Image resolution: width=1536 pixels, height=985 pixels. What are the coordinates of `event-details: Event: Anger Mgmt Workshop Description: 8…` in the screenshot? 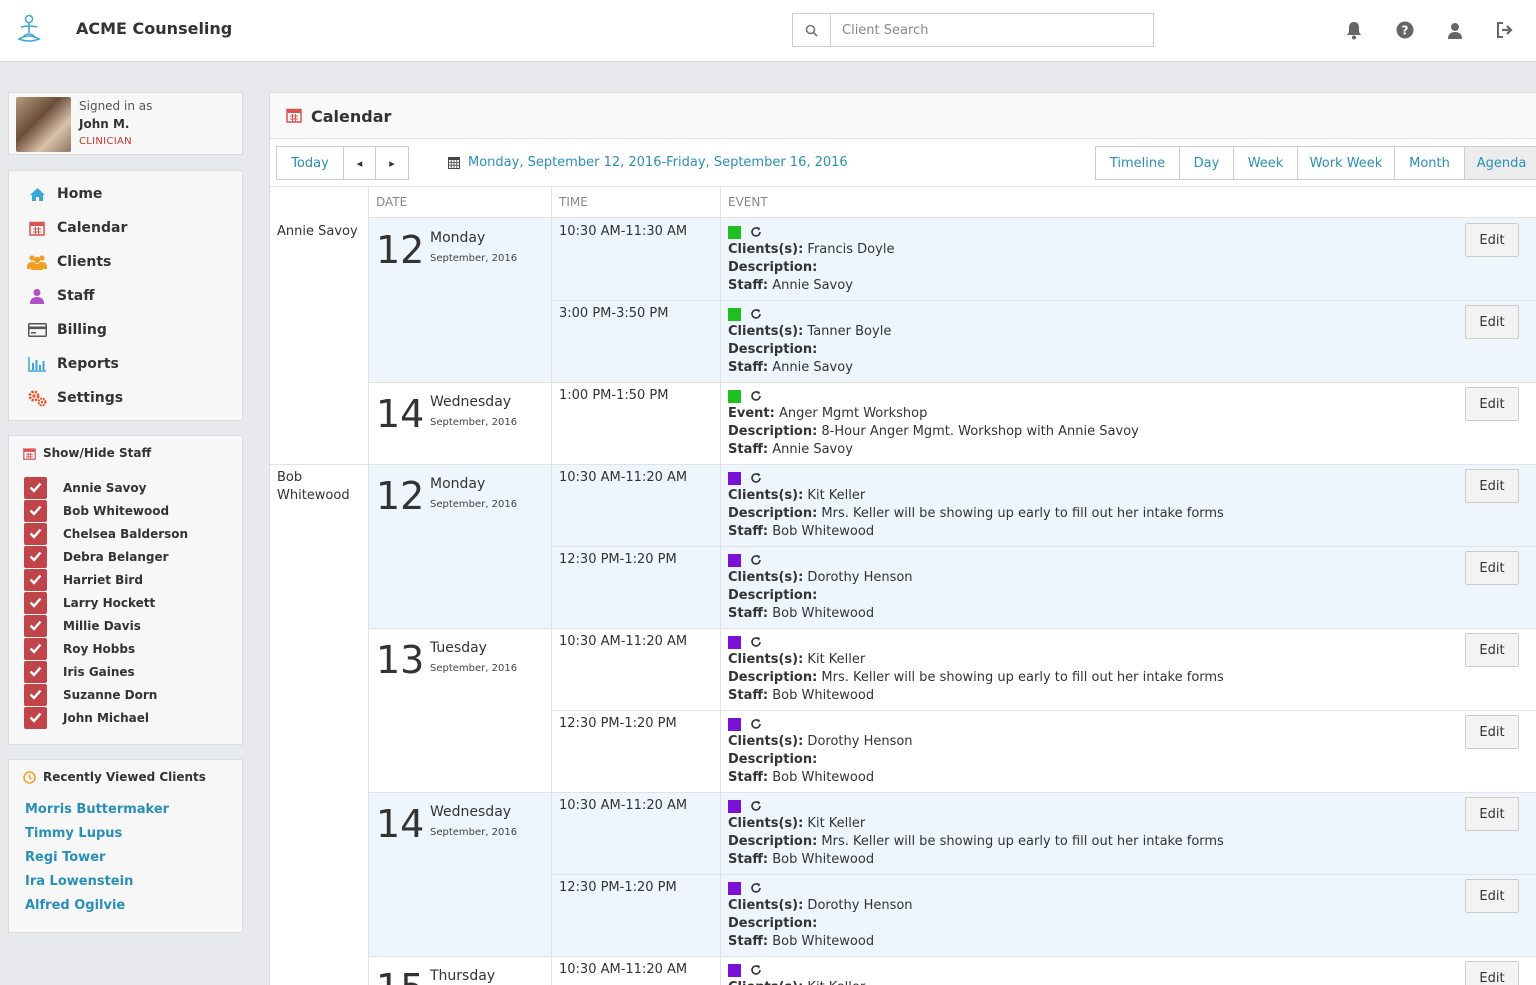 It's located at (933, 423).